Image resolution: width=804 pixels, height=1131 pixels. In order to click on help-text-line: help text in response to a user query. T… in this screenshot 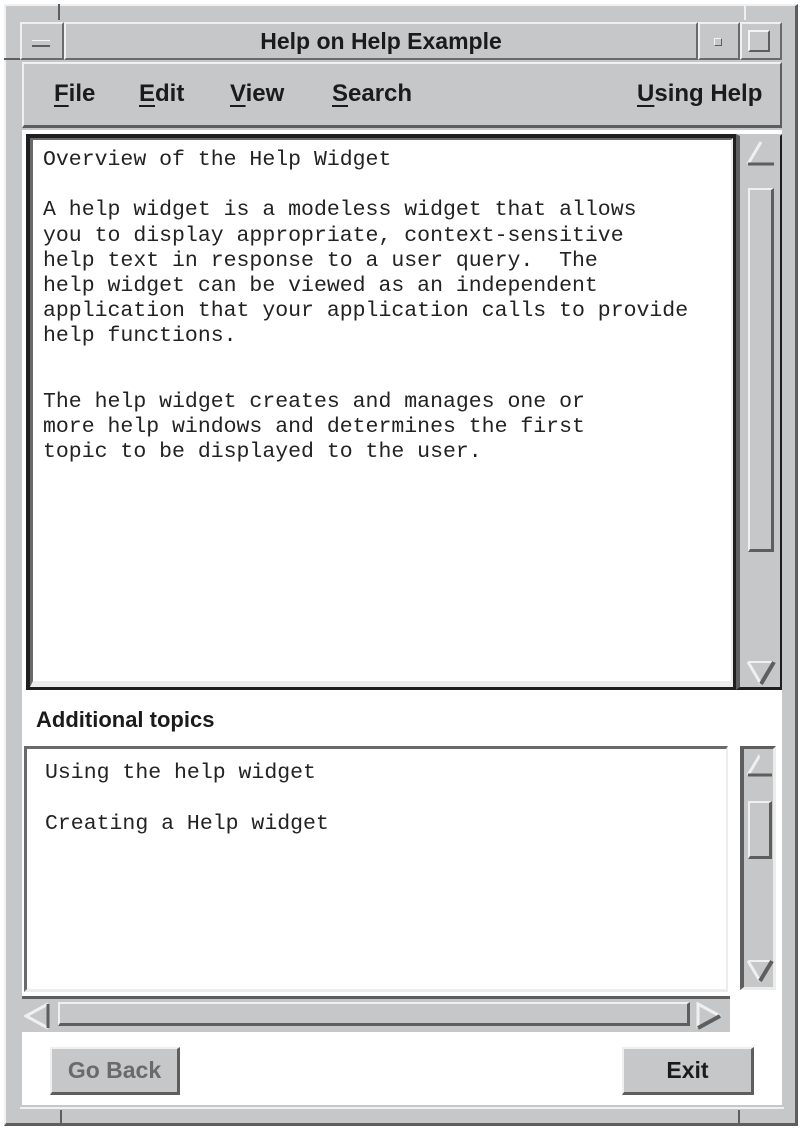, I will do `click(320, 260)`.